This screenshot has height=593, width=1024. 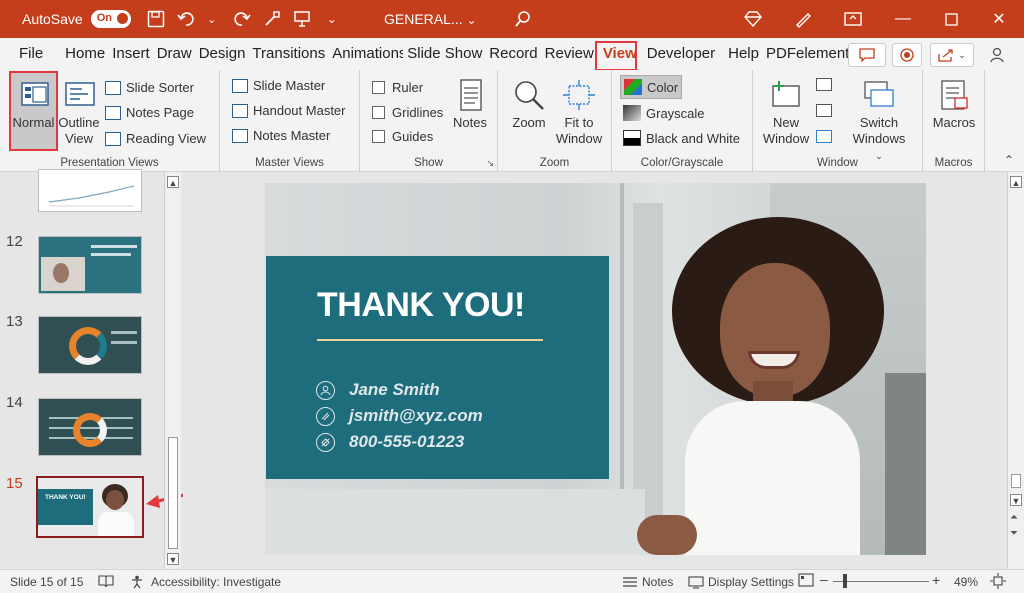 I want to click on slide-thumbnail-15: THANK YOU!, so click(x=90, y=507).